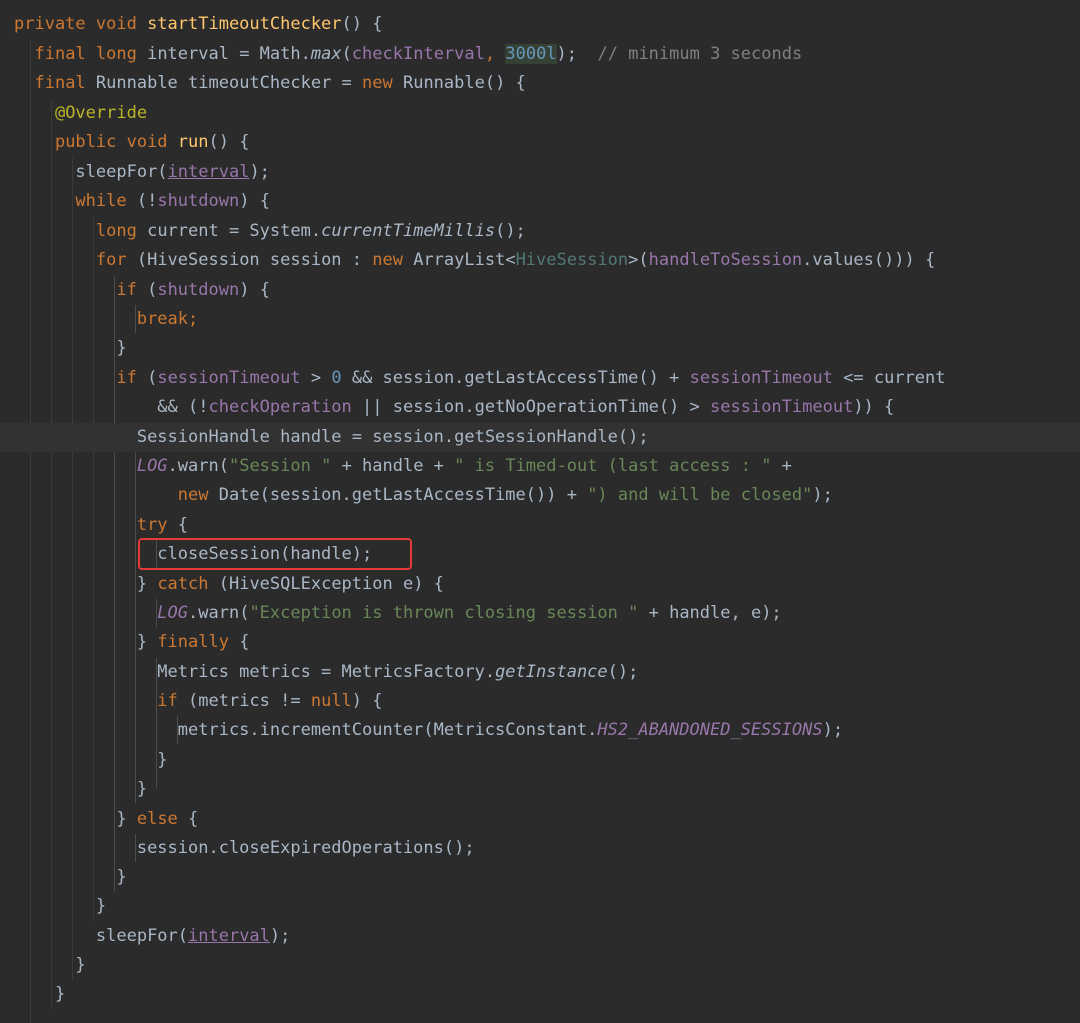  I want to click on code-token: else, so click(162, 819).